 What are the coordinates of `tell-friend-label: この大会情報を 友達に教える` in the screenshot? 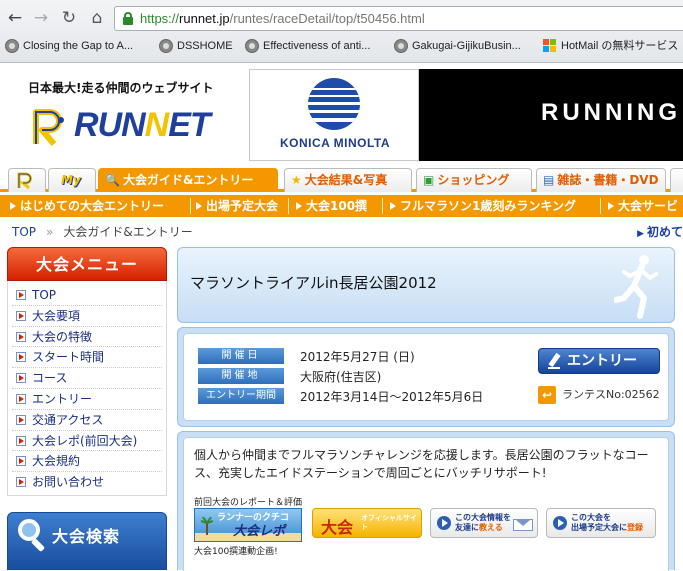 It's located at (483, 522).